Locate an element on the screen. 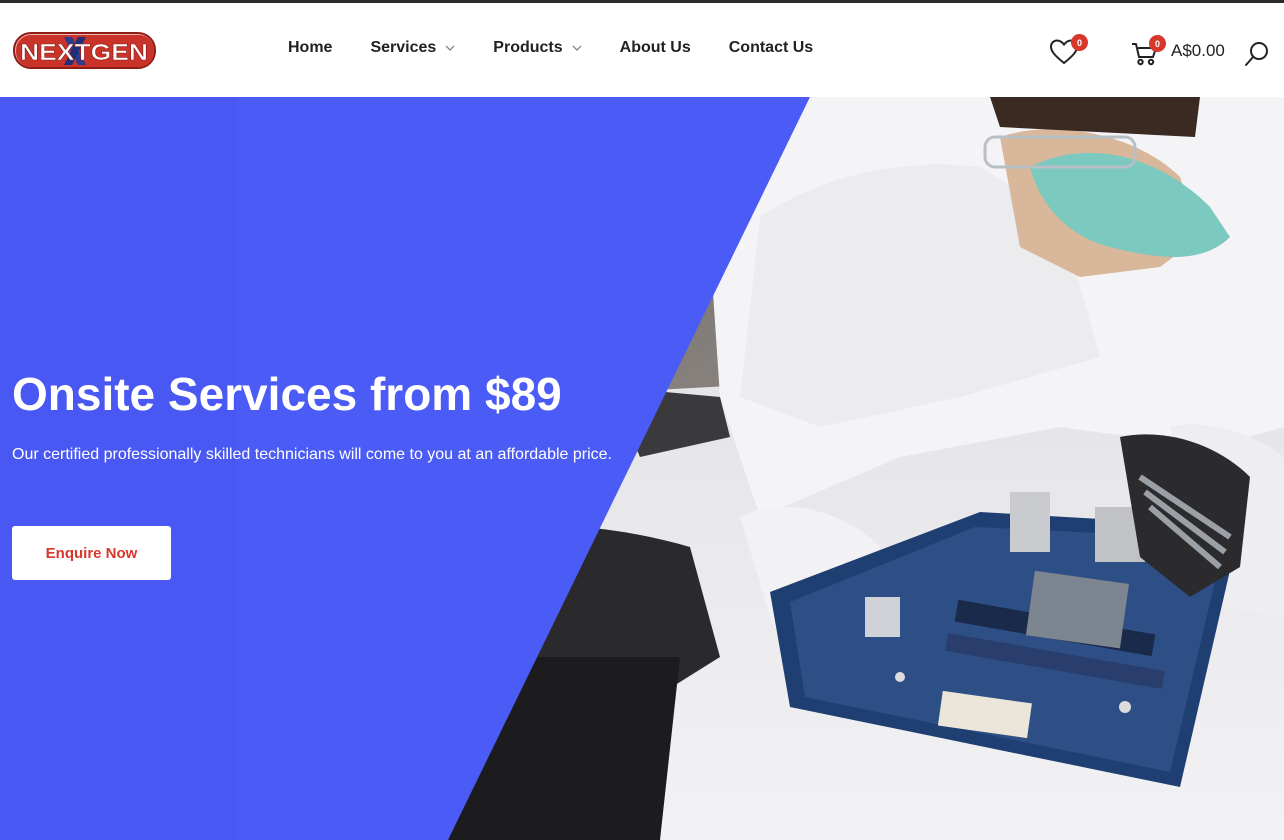  logo-text: NEXTGEN is located at coordinates (84, 52).